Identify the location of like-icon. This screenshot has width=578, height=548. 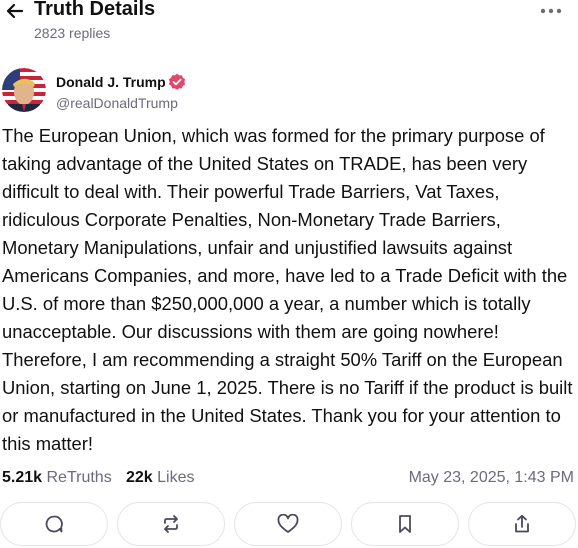
(288, 523).